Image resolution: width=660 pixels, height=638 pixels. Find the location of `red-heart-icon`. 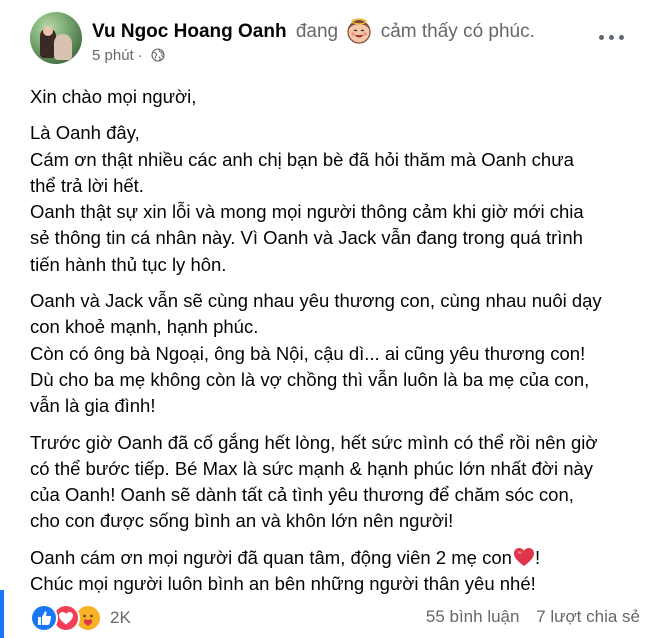

red-heart-icon is located at coordinates (523, 556).